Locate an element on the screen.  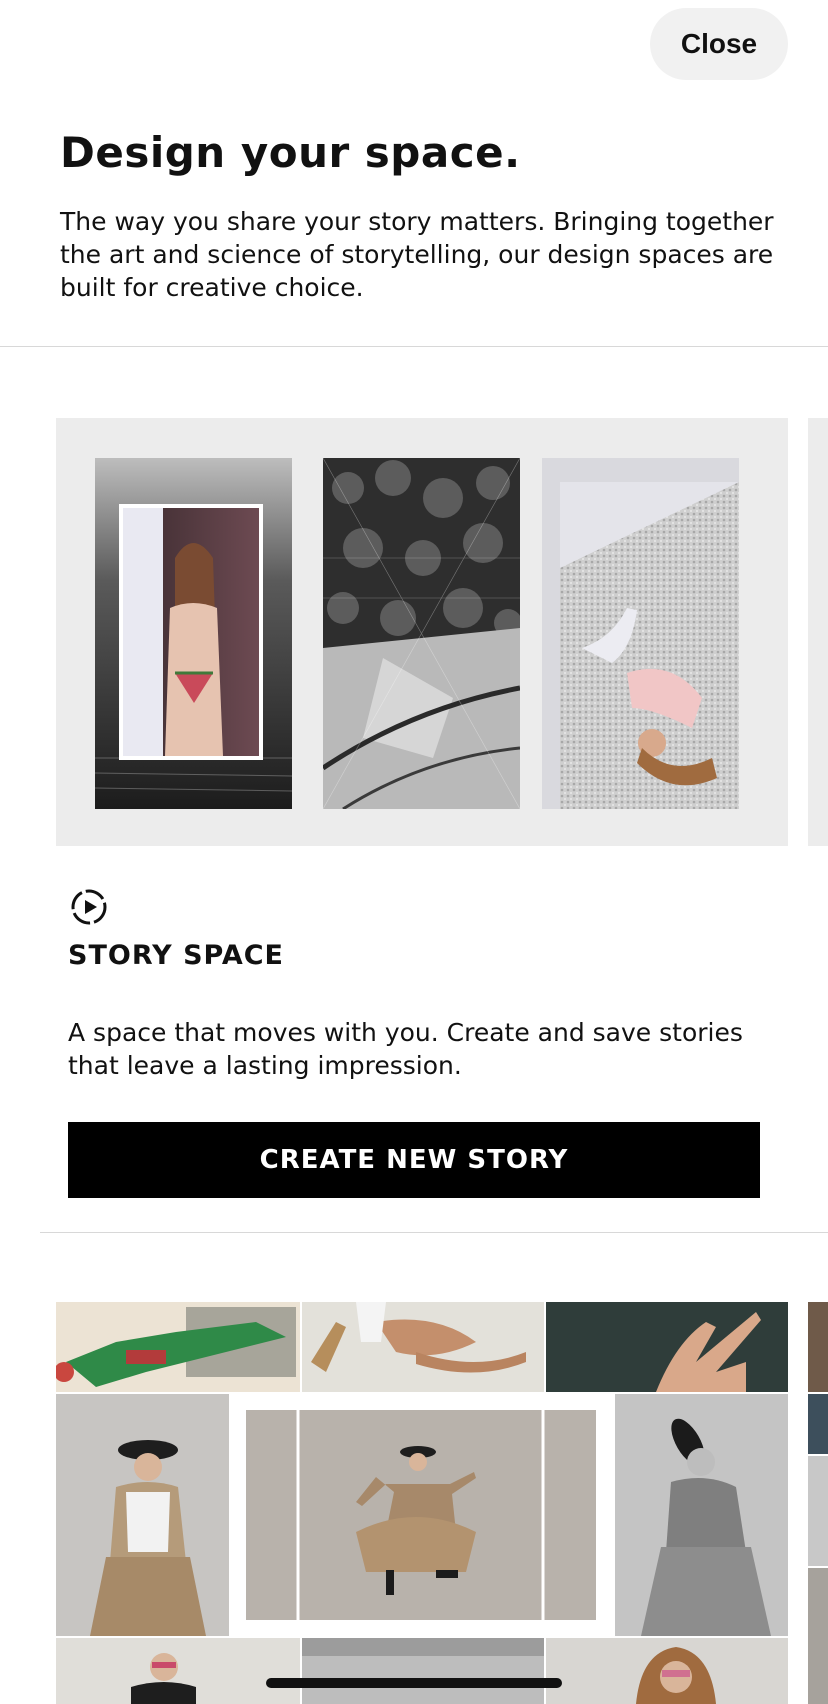
next-collage-card-peek is located at coordinates (818, 1503).